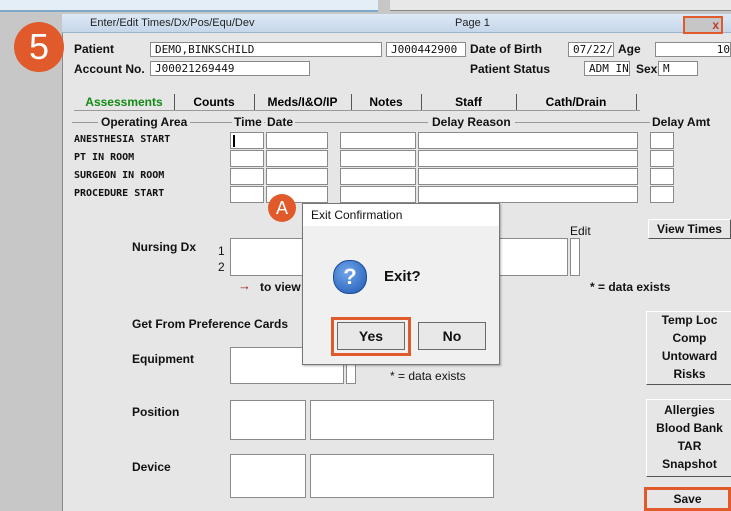  I want to click on row-label-surgeon-in-room: SURGEON IN ROOM, so click(119, 175).